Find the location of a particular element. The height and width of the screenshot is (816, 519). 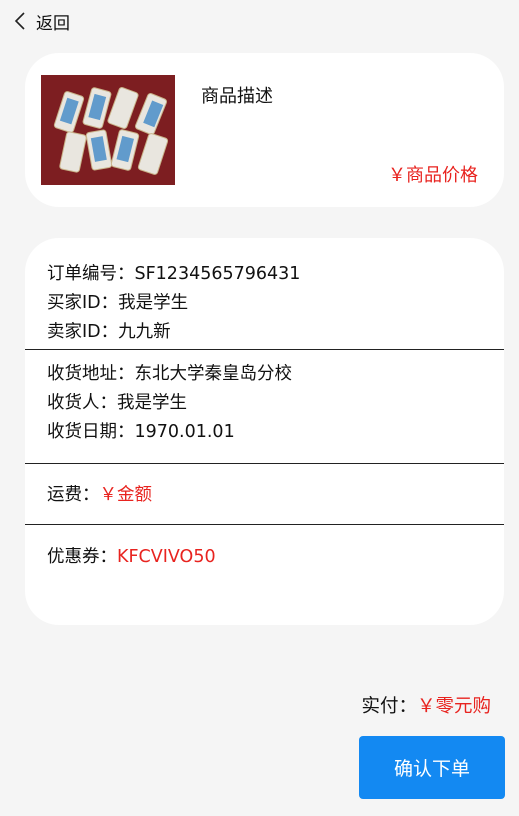

receiver-row: 收货人：我是学生 is located at coordinates (117, 401).